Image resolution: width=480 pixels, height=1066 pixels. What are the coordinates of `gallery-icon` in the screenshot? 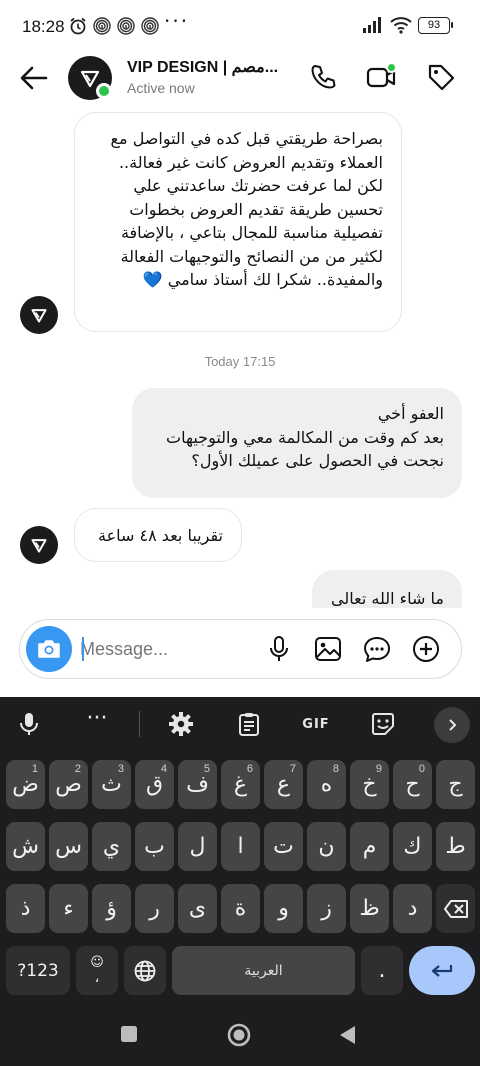 It's located at (328, 649).